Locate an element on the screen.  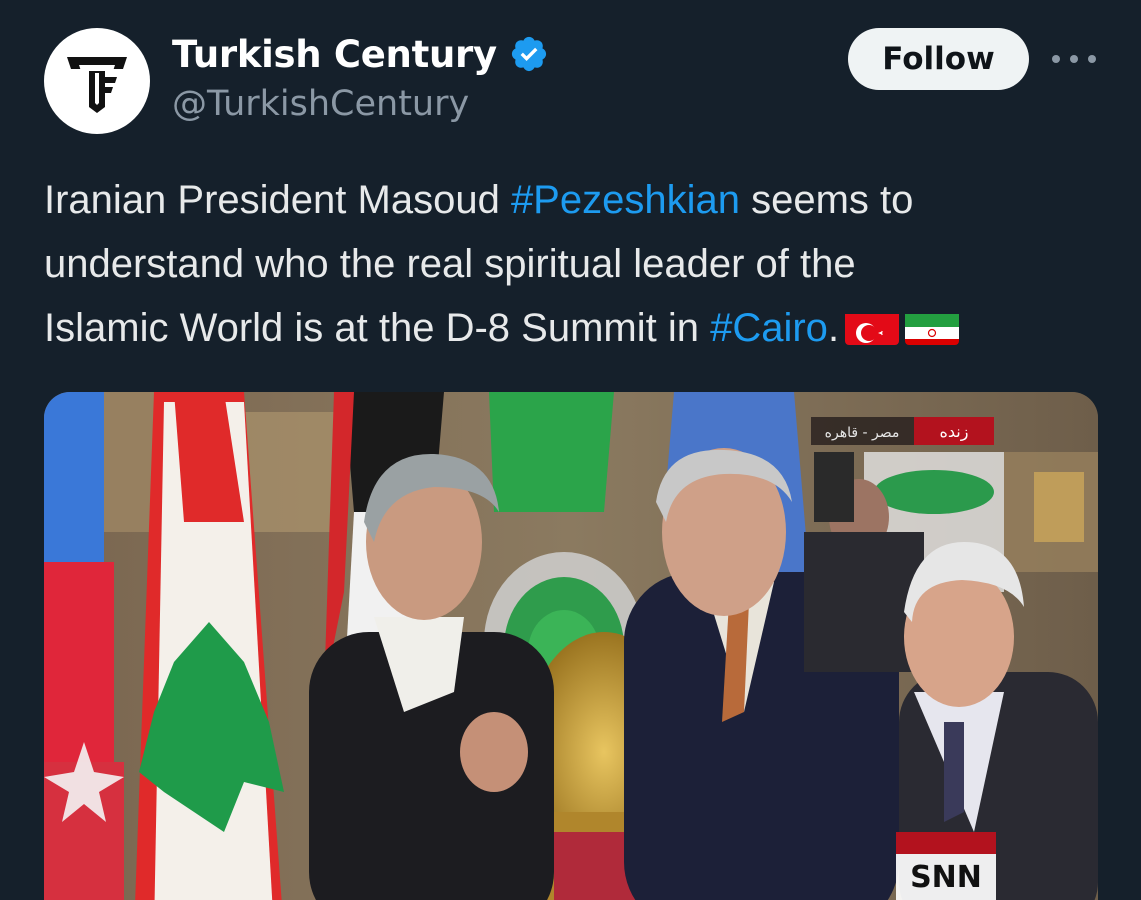
text-segment: . is located at coordinates (833, 328).